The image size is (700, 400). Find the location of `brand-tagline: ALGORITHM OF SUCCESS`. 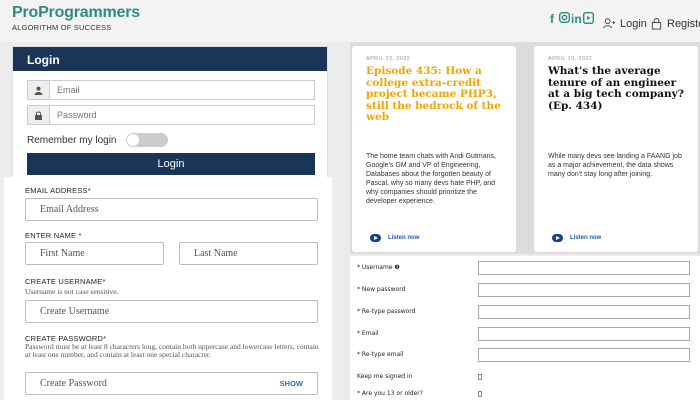

brand-tagline: ALGORITHM OF SUCCESS is located at coordinates (62, 27).